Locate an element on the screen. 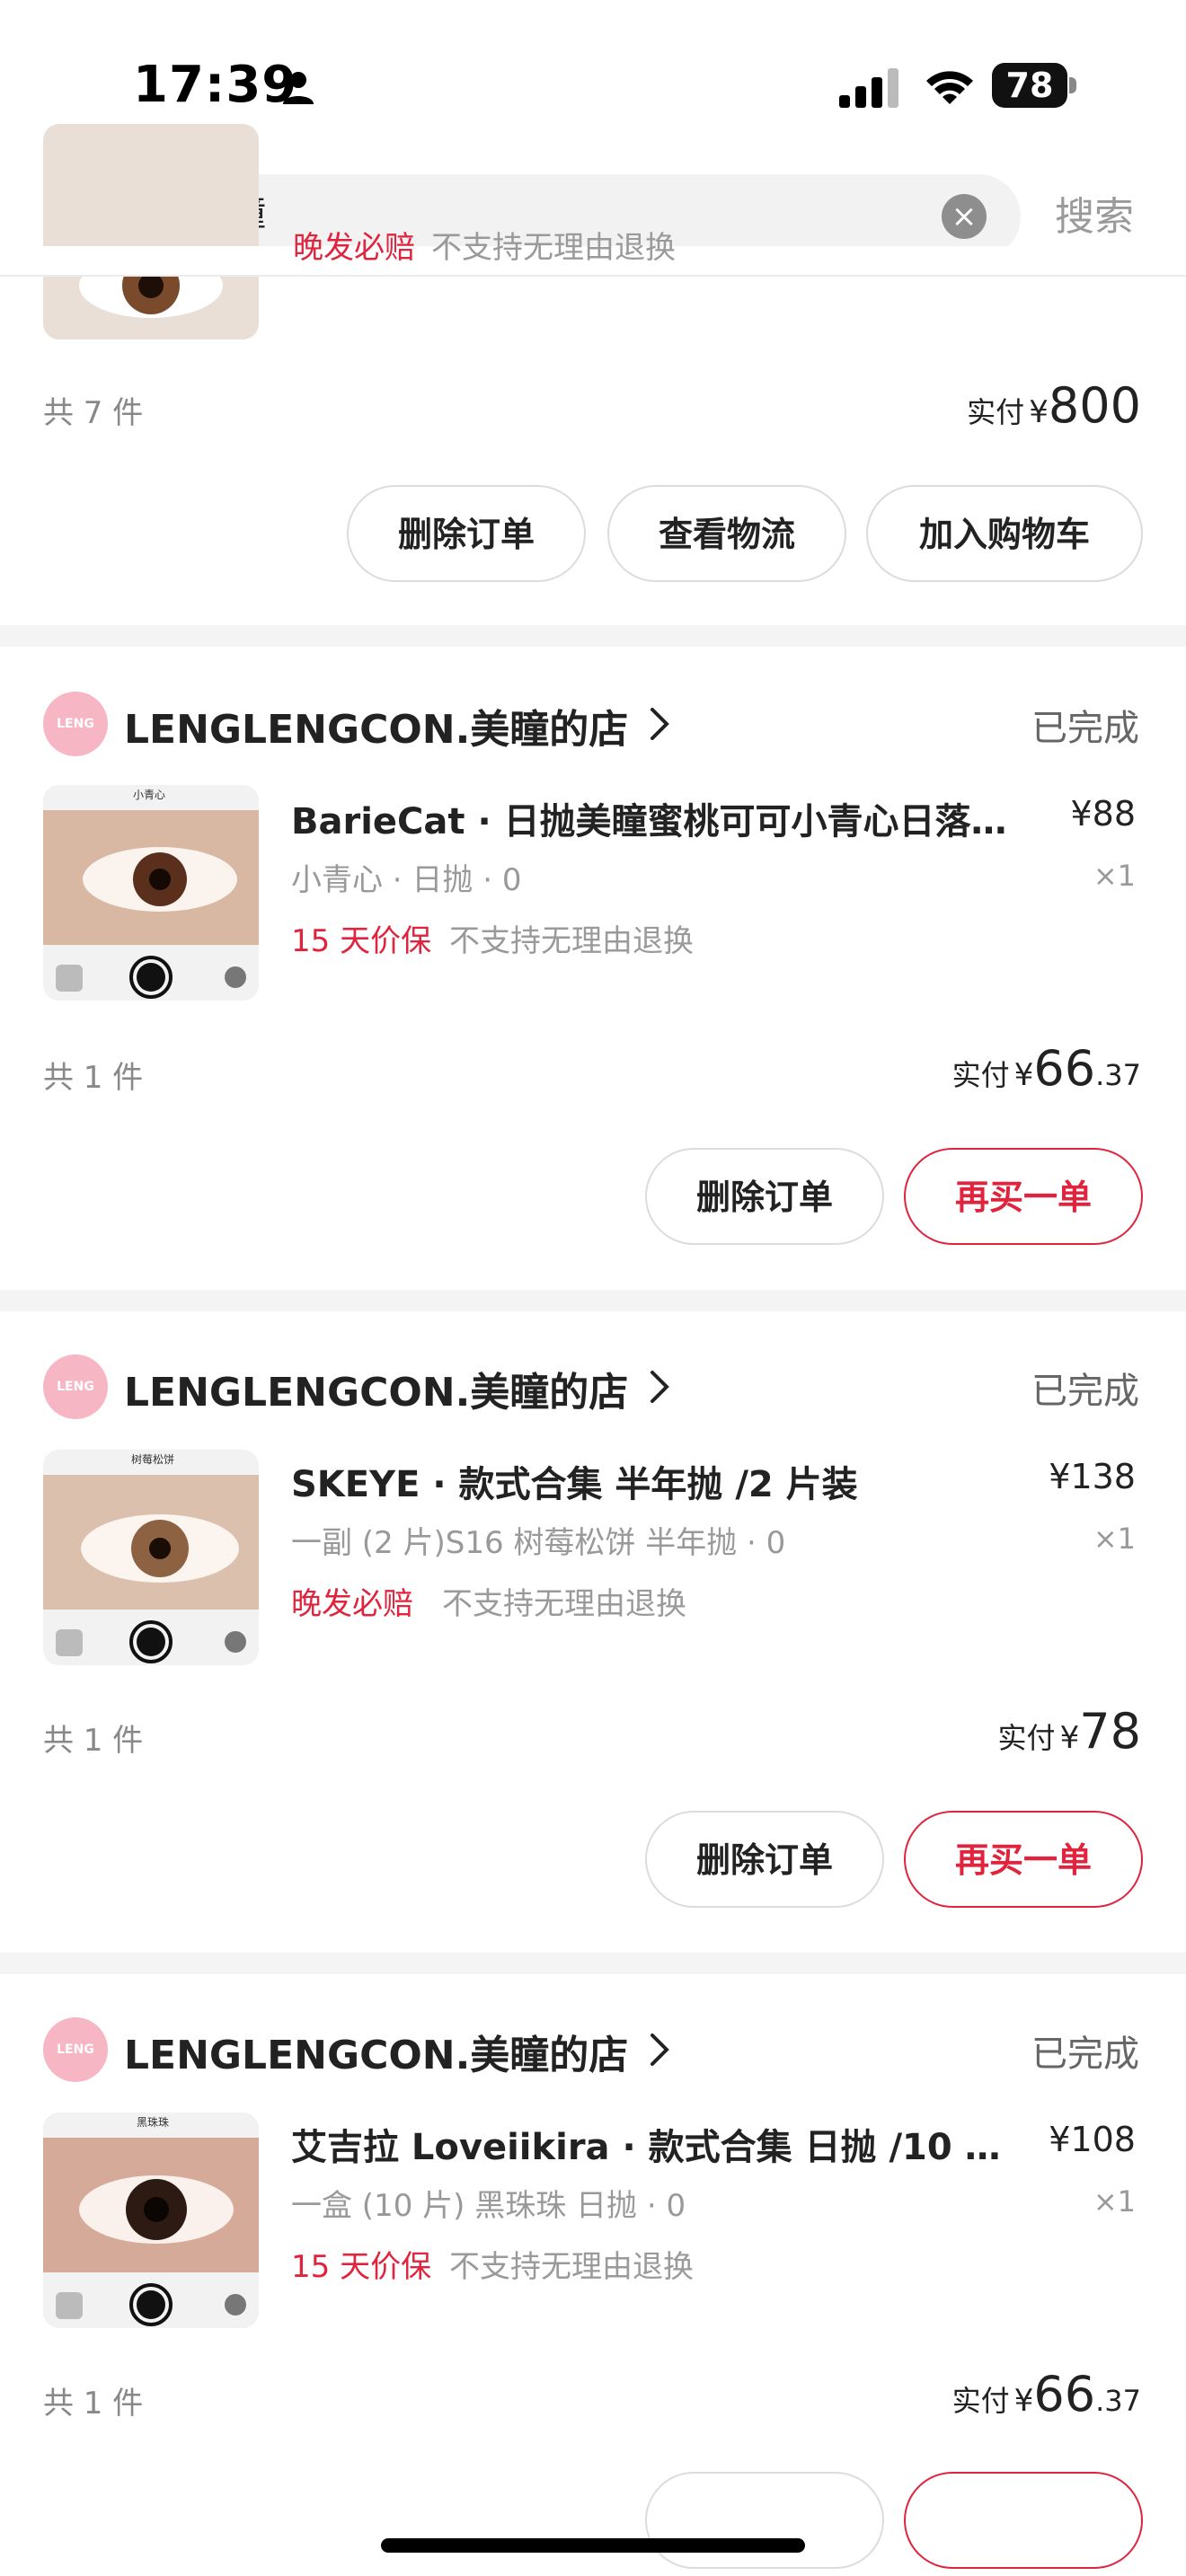 The height and width of the screenshot is (2576, 1186). wifi-icon is located at coordinates (949, 87).